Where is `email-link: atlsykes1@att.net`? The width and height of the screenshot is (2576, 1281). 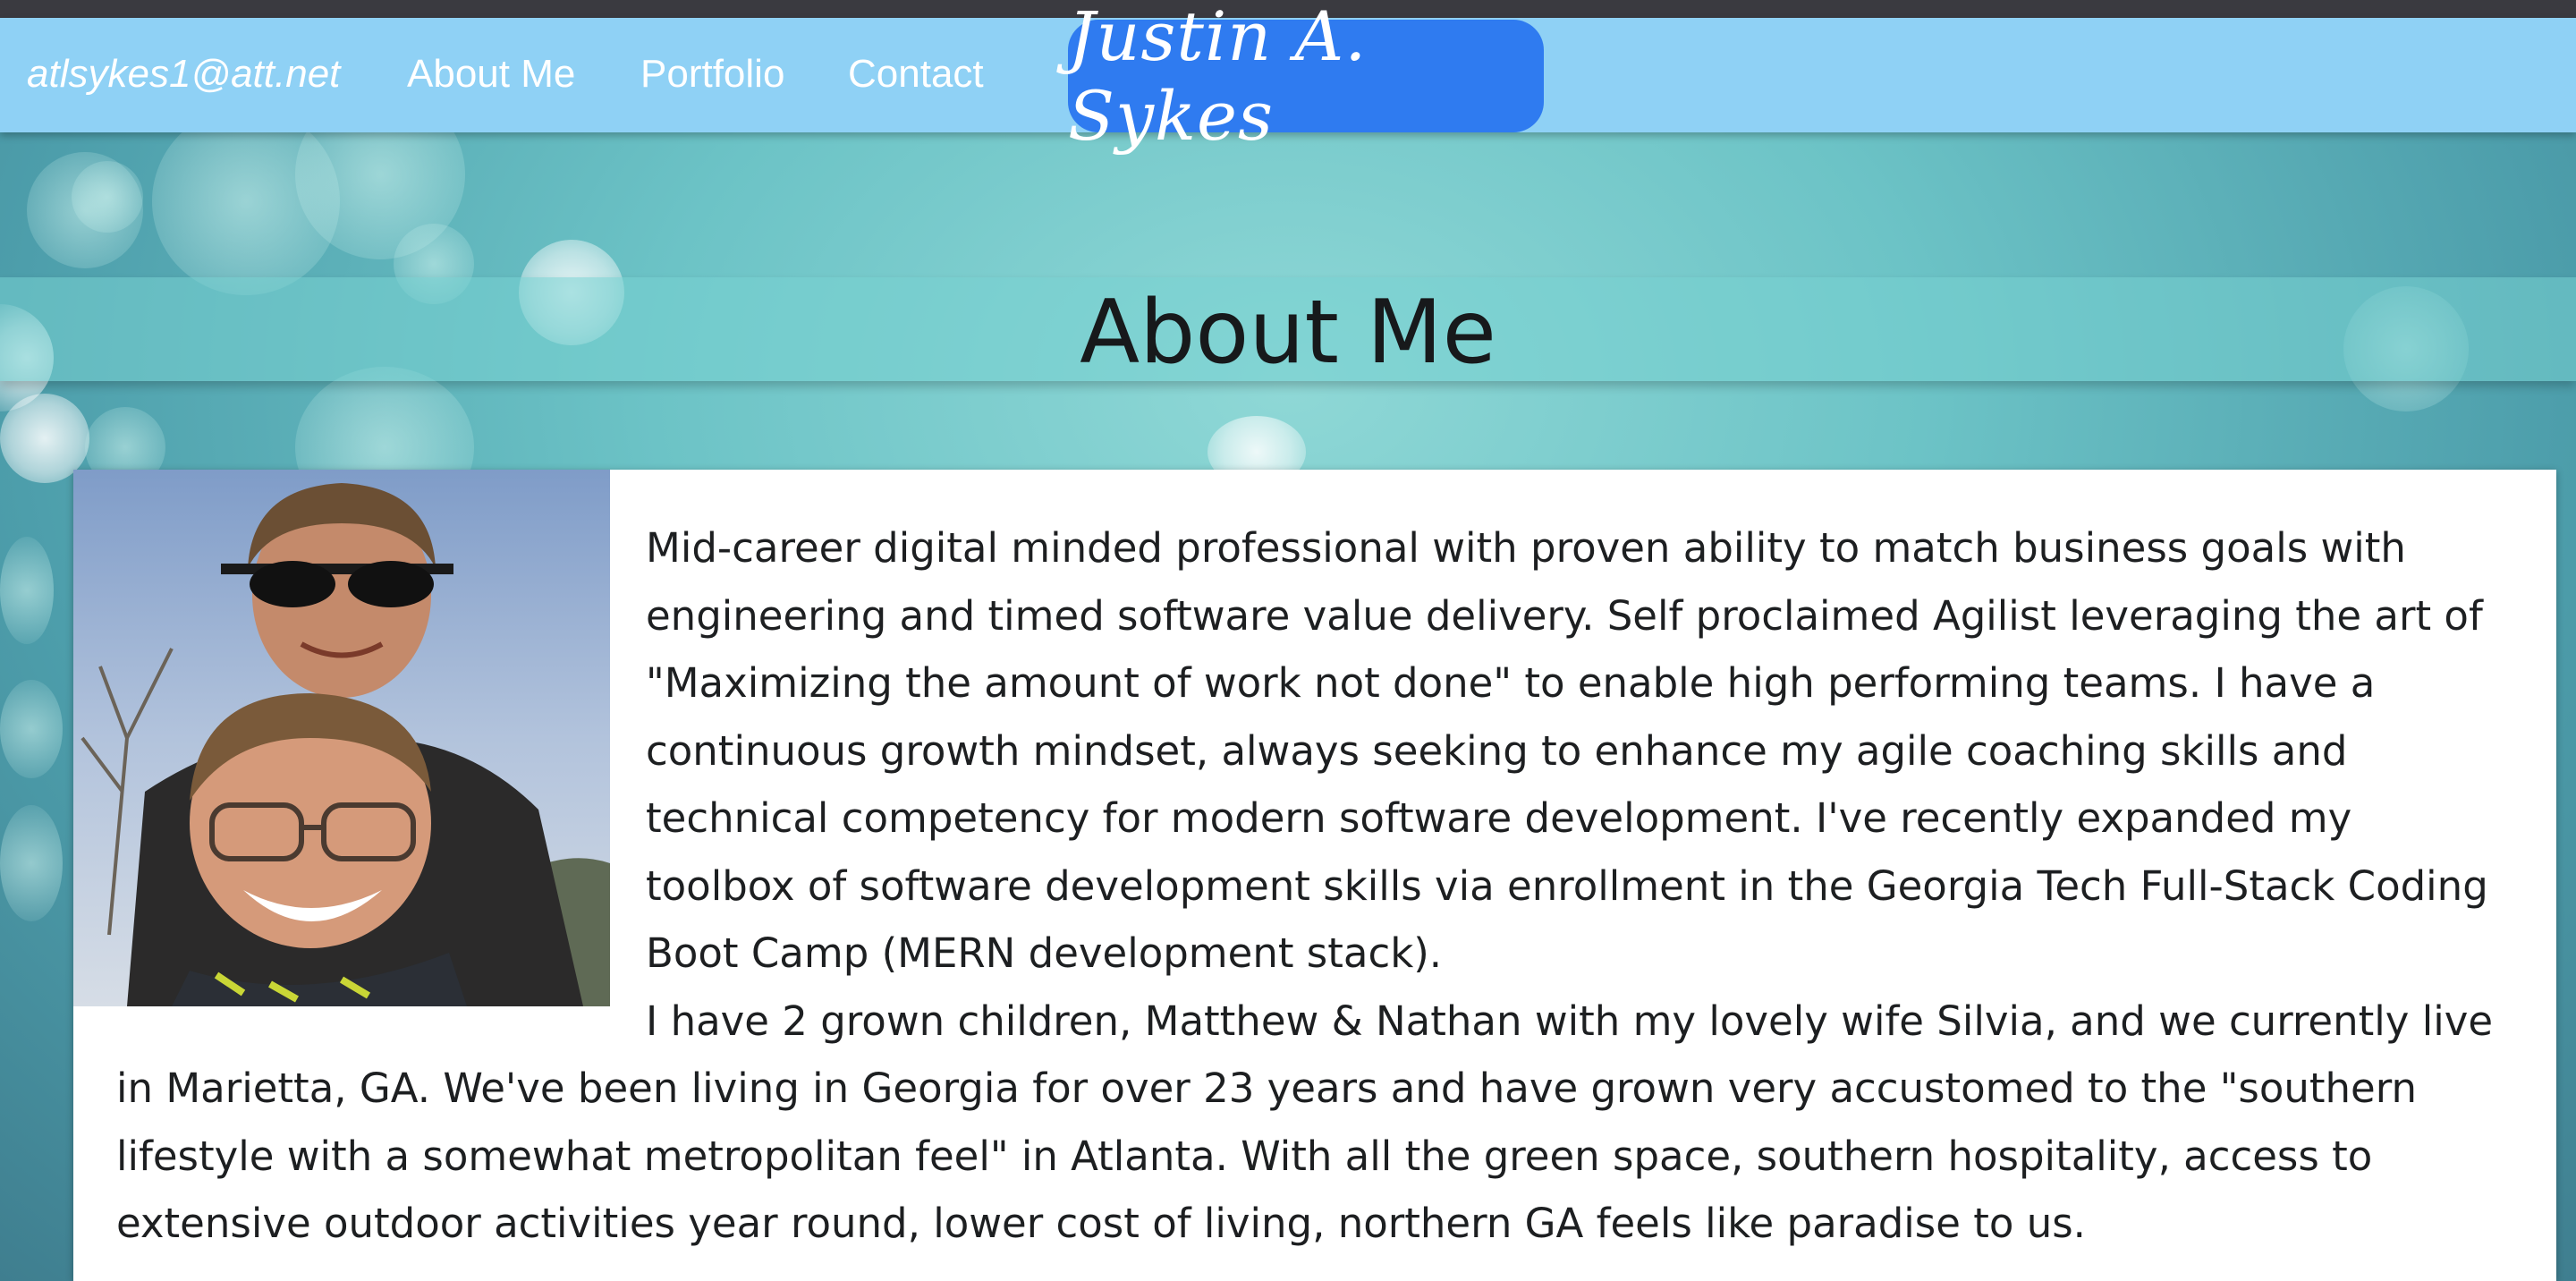 email-link: atlsykes1@att.net is located at coordinates (183, 74).